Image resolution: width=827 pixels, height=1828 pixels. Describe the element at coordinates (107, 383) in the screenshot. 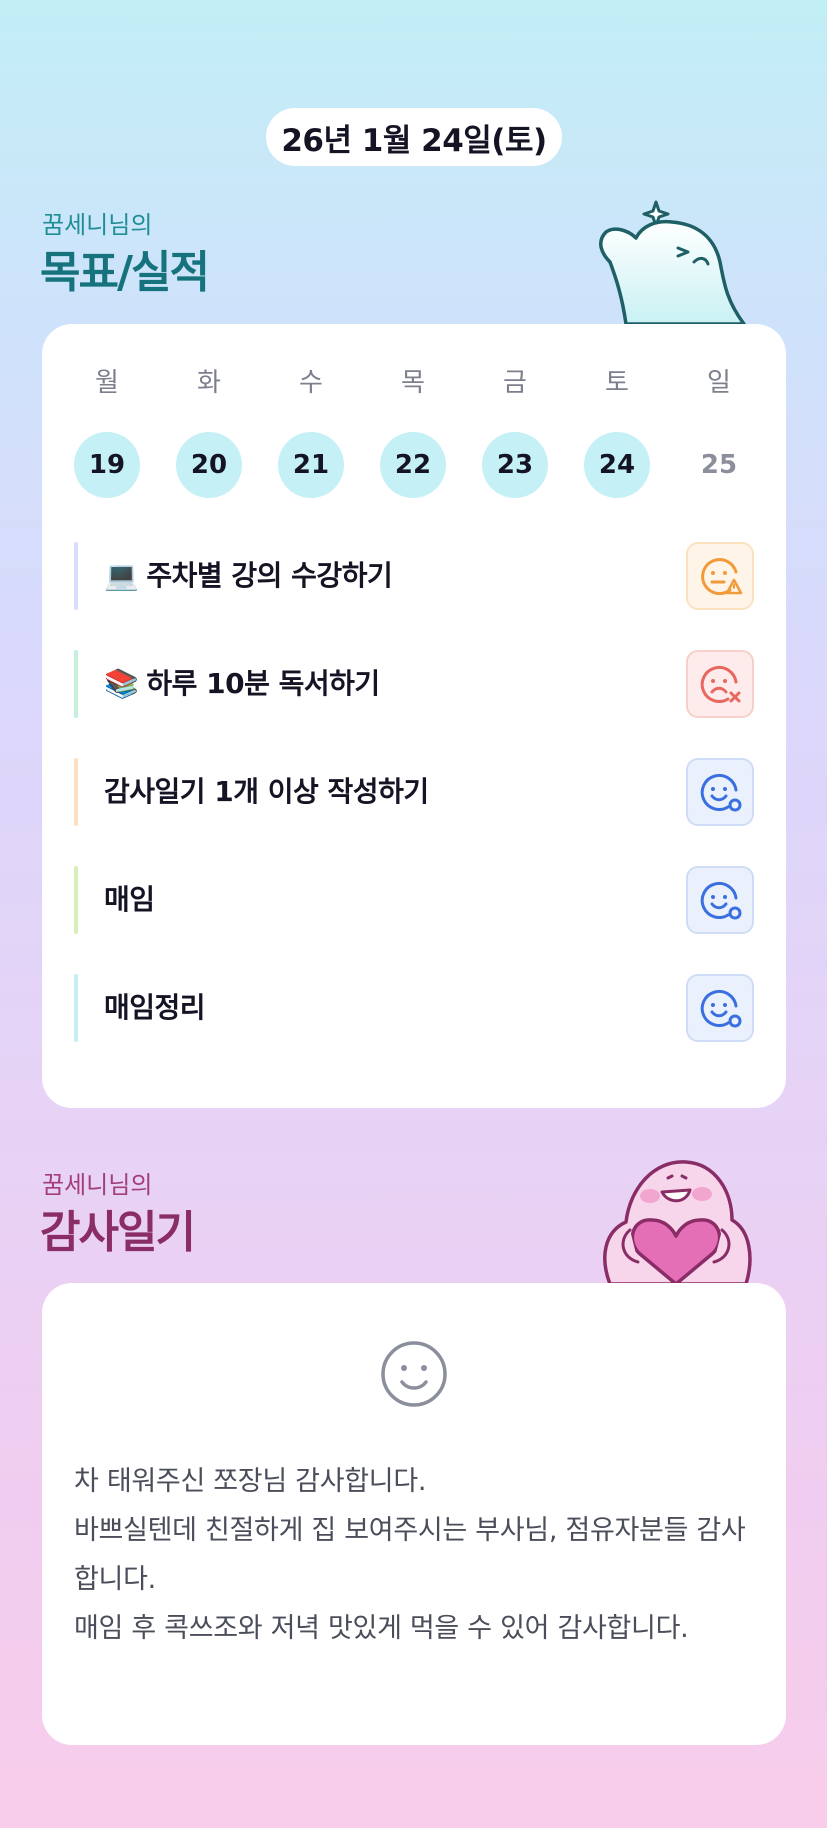

I see `weekday-label: 월` at that location.